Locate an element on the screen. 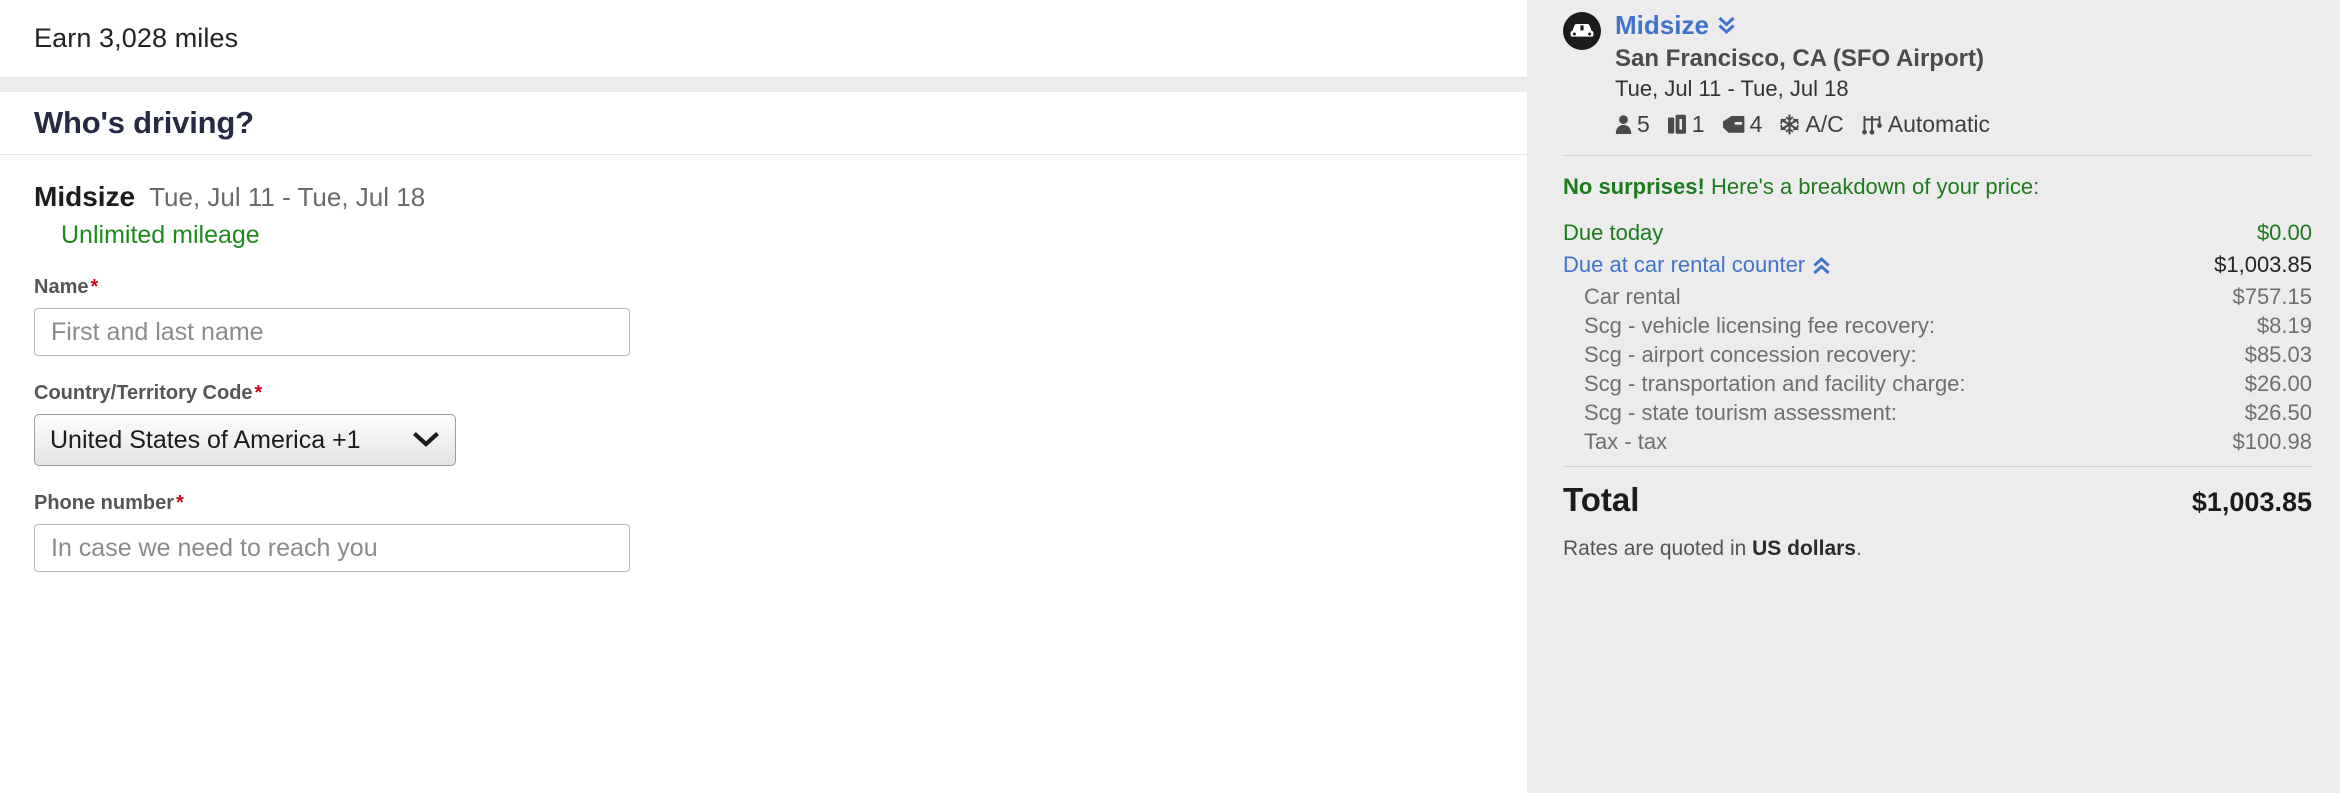 This screenshot has height=793, width=2340. chevron-double-up-icon is located at coordinates (1821, 265).